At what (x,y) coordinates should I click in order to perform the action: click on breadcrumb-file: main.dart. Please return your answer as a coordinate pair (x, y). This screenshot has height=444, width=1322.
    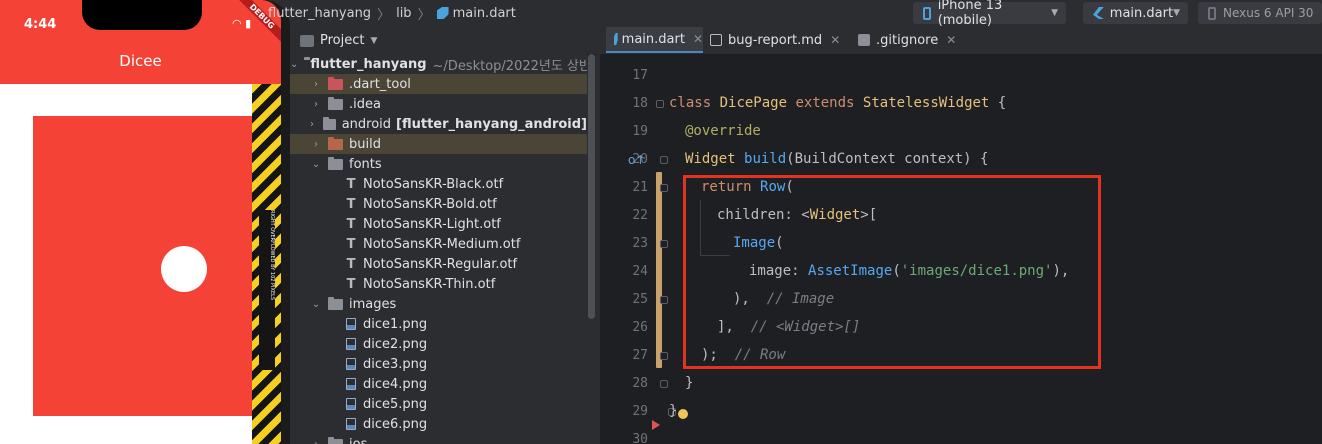
    Looking at the image, I should click on (484, 13).